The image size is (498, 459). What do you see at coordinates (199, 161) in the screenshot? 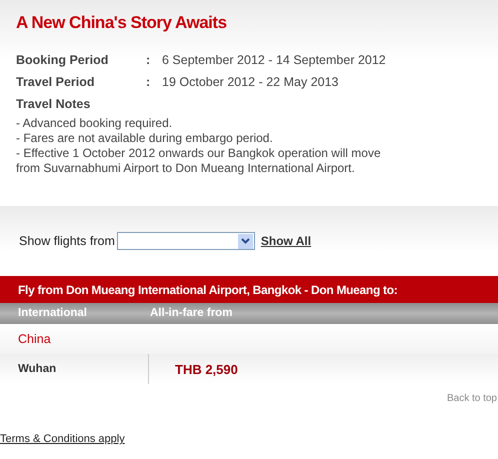
I see `note-line: - Effective 1 October 2012 onwards our Bangkok operation will move from Suvarnabhumi Airport to Don Mueang International Airport.` at bounding box center [199, 161].